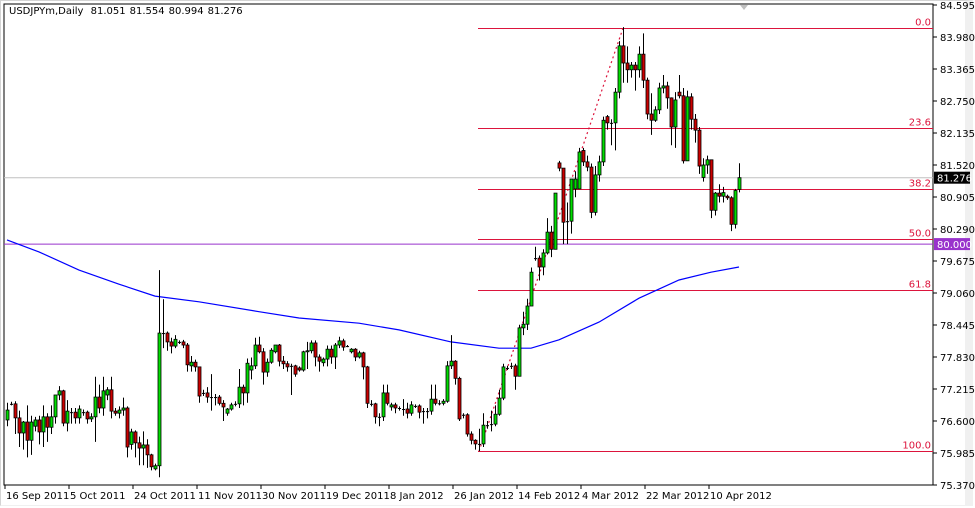  I want to click on close-value: 81.276, so click(225, 11).